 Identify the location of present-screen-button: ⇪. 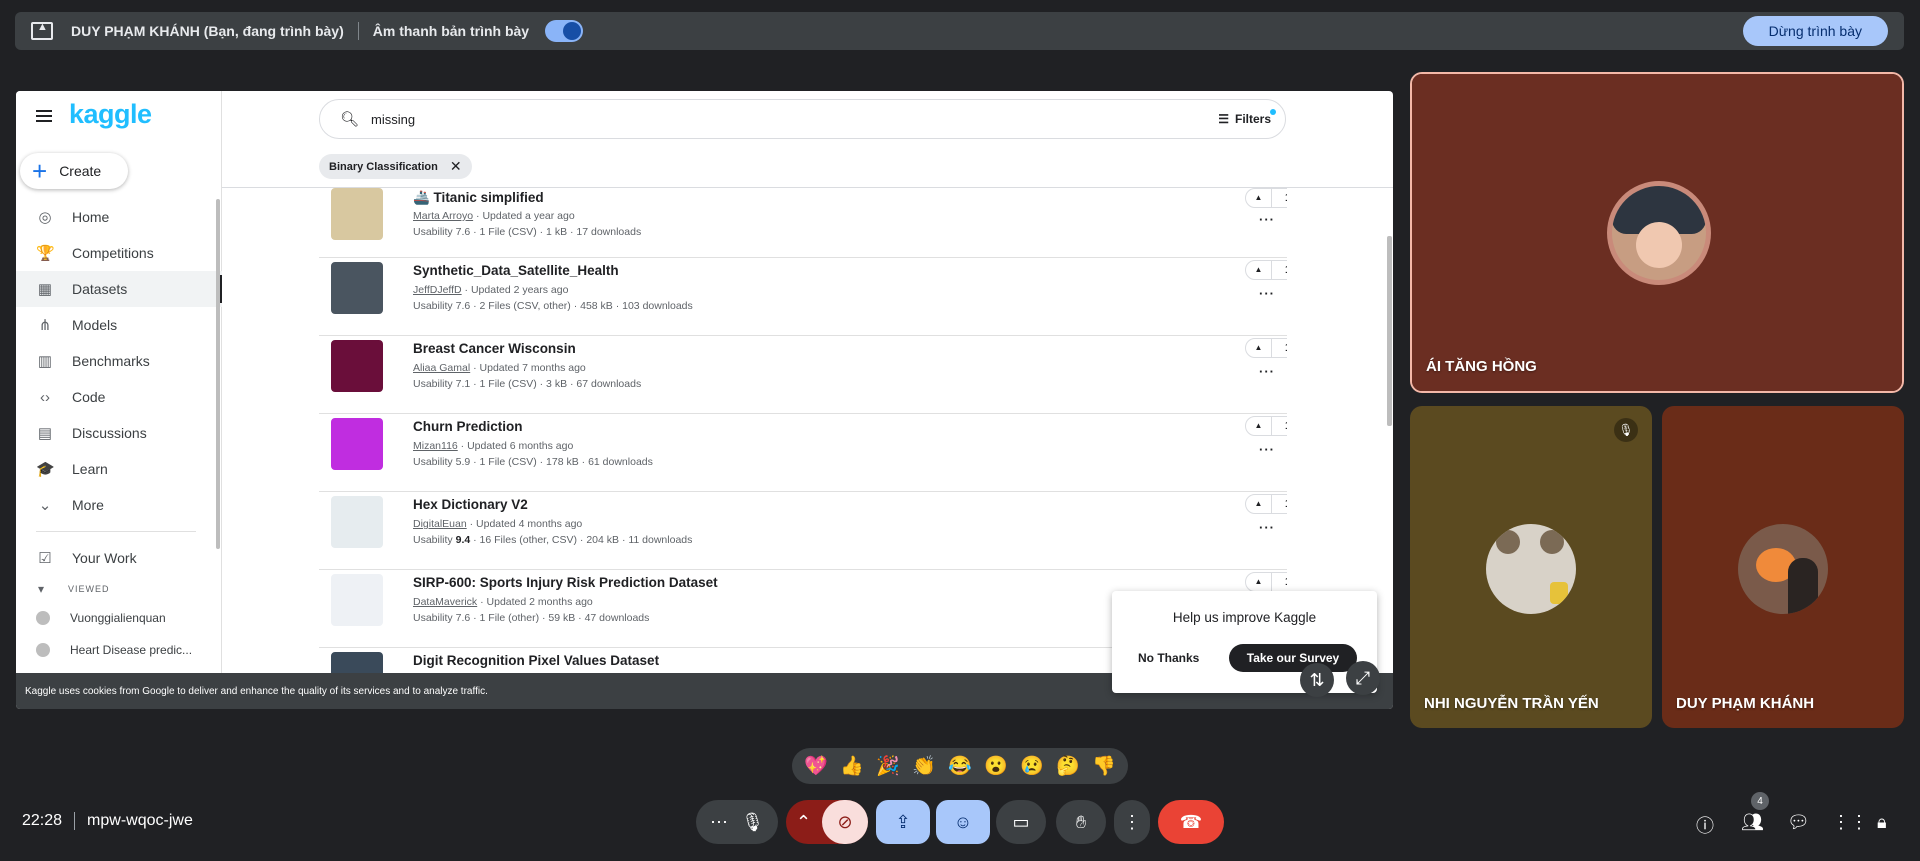
(903, 822).